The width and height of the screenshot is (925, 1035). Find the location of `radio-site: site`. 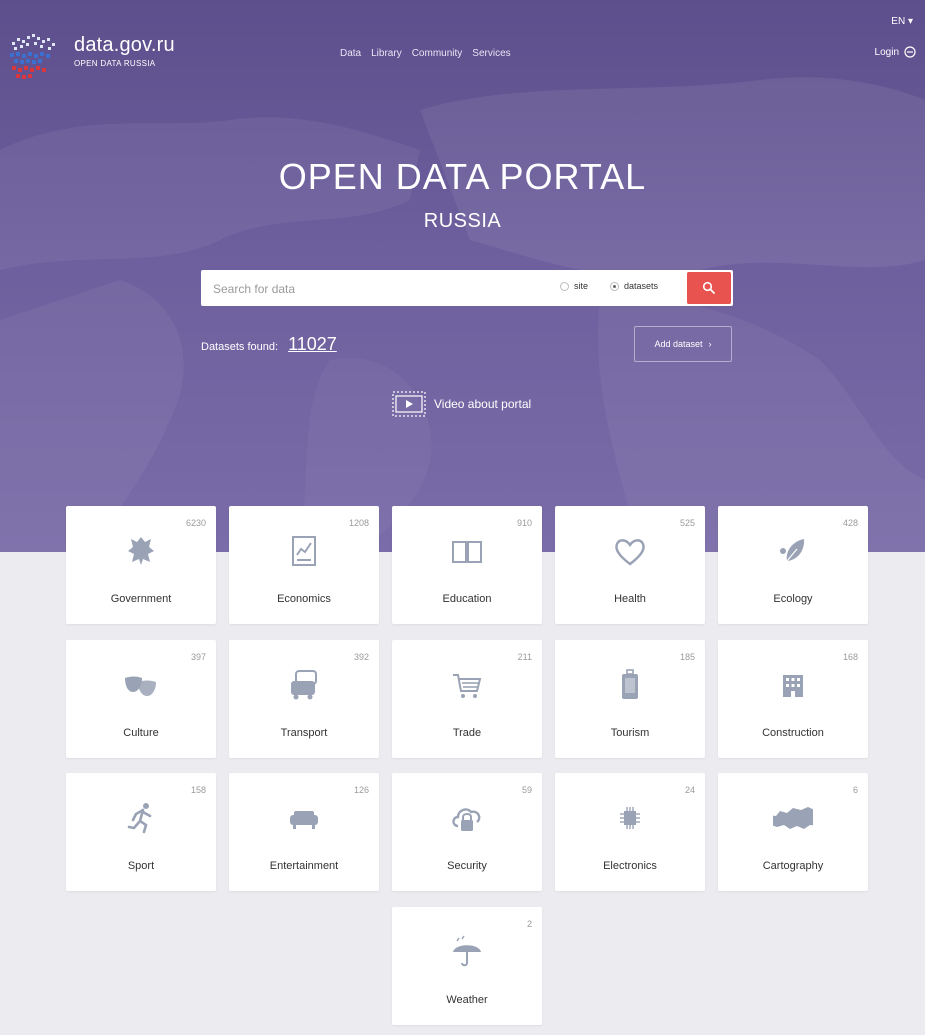

radio-site: site is located at coordinates (574, 286).